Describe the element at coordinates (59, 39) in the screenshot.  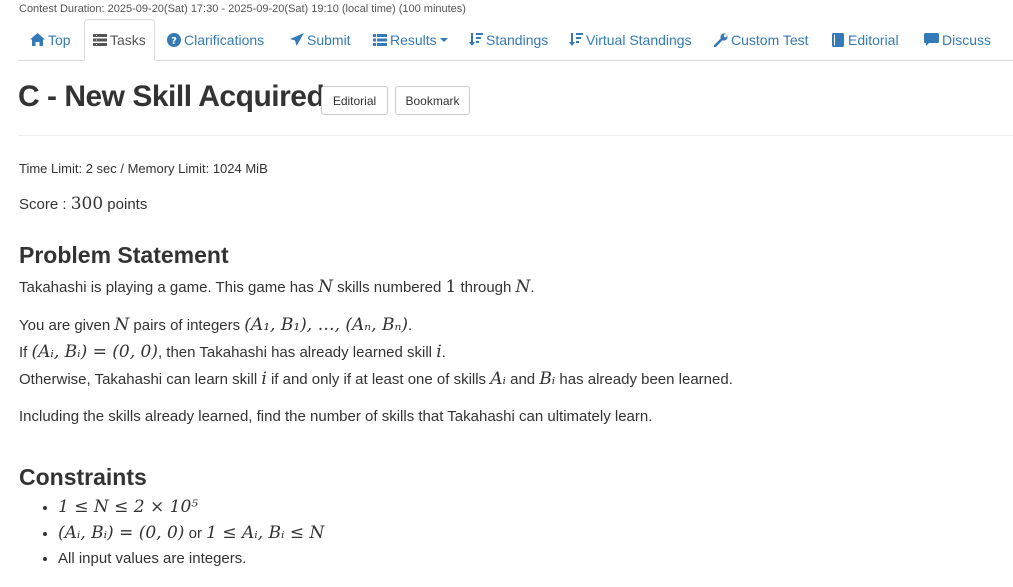
I see `nav-top-label: Top` at that location.